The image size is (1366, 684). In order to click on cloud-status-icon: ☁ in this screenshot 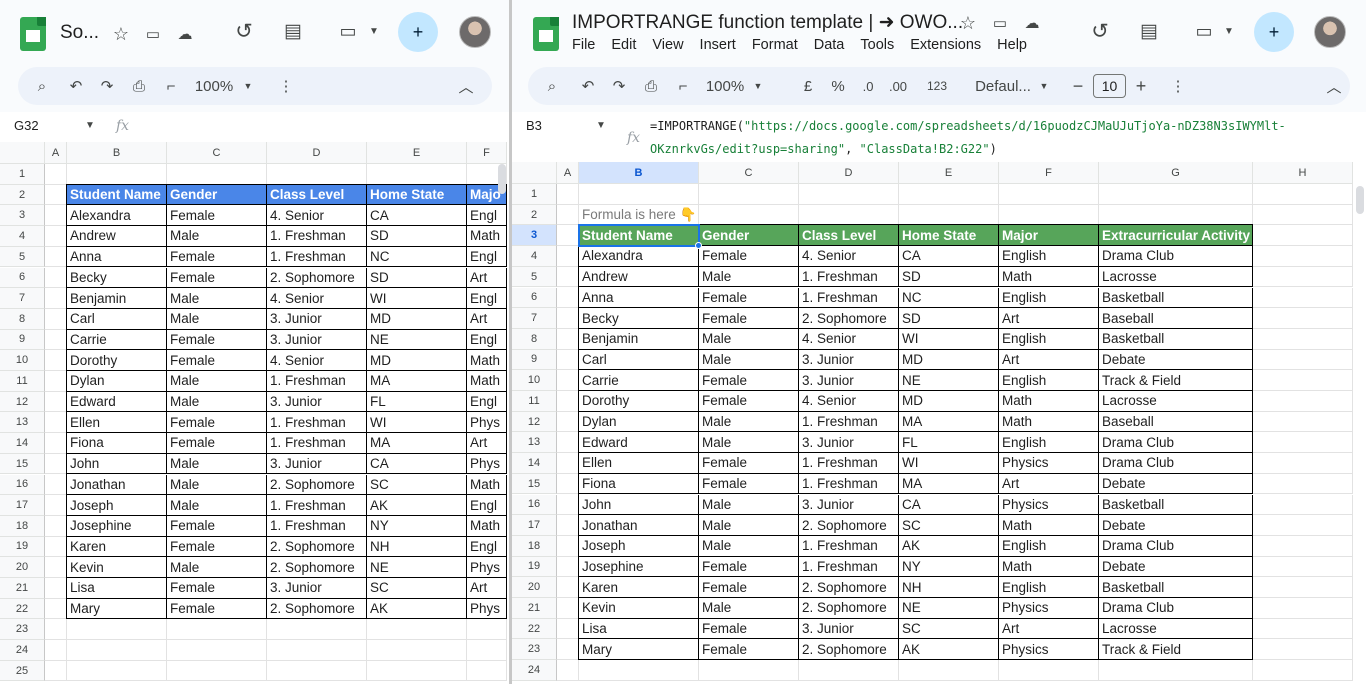, I will do `click(185, 34)`.